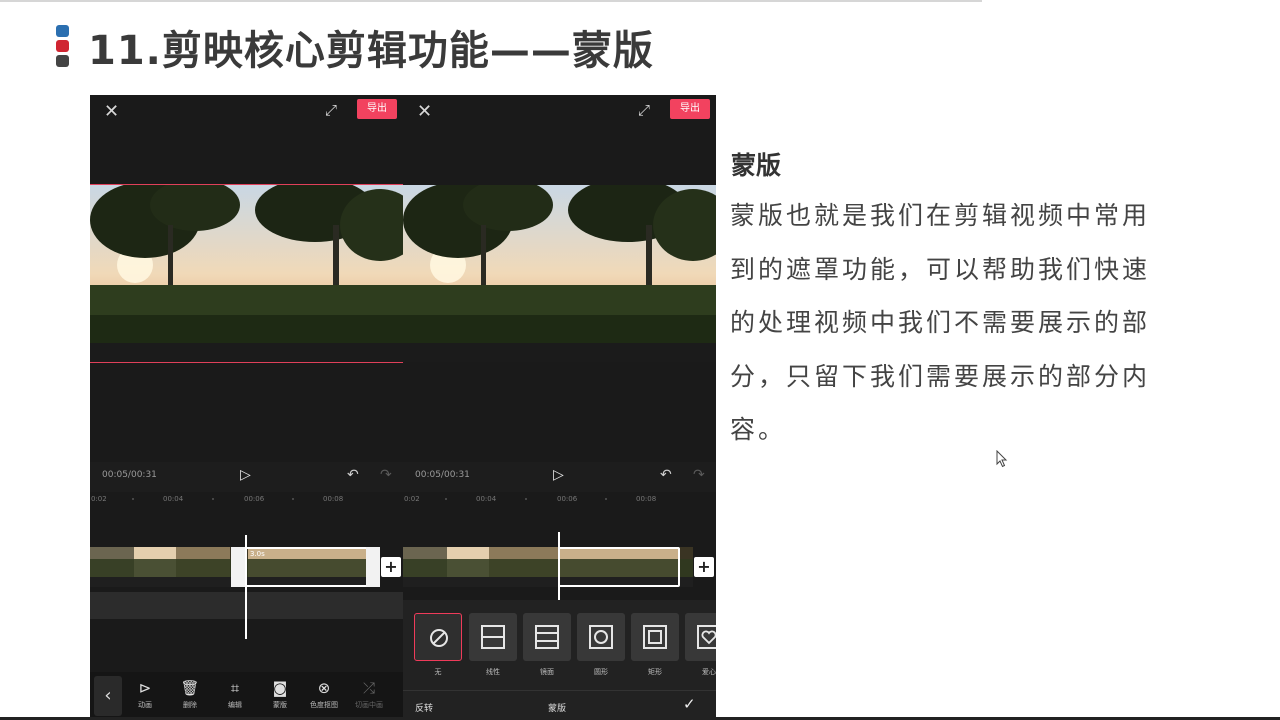 This screenshot has width=1280, height=720. I want to click on mask-option-mirror: 镜面, so click(547, 645).